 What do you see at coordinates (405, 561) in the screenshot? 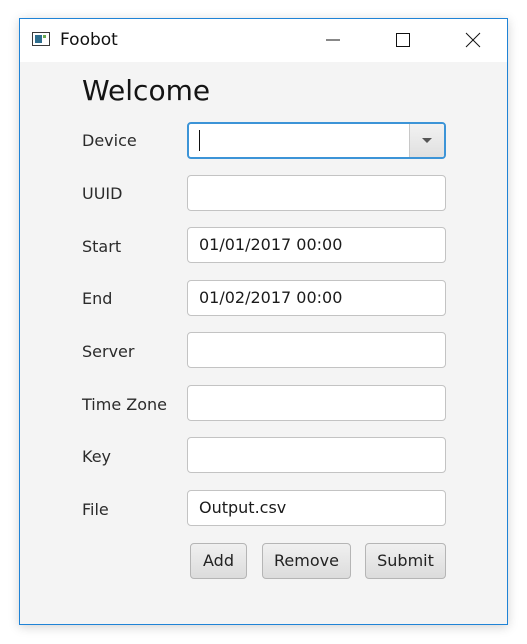
I see `submit-button: Submit` at bounding box center [405, 561].